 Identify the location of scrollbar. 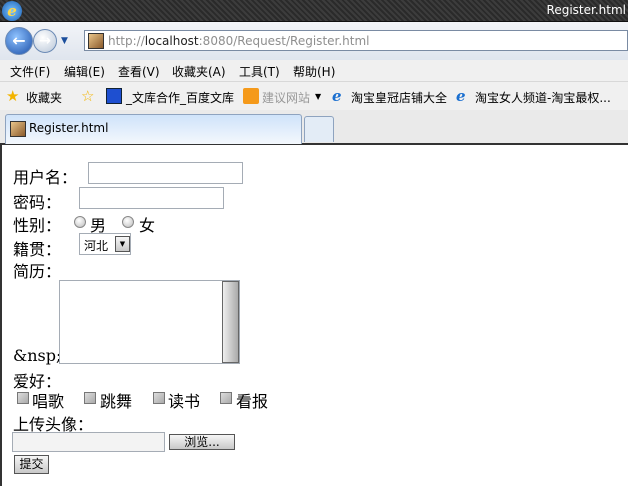
(230, 322).